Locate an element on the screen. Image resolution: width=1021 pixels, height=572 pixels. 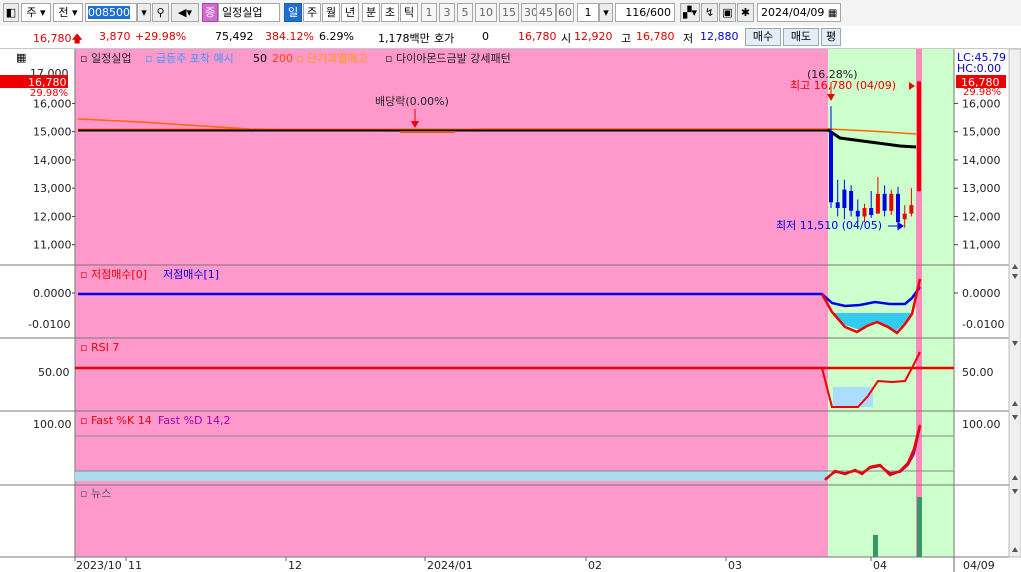
x-label-right: 04/09 is located at coordinates (979, 565).